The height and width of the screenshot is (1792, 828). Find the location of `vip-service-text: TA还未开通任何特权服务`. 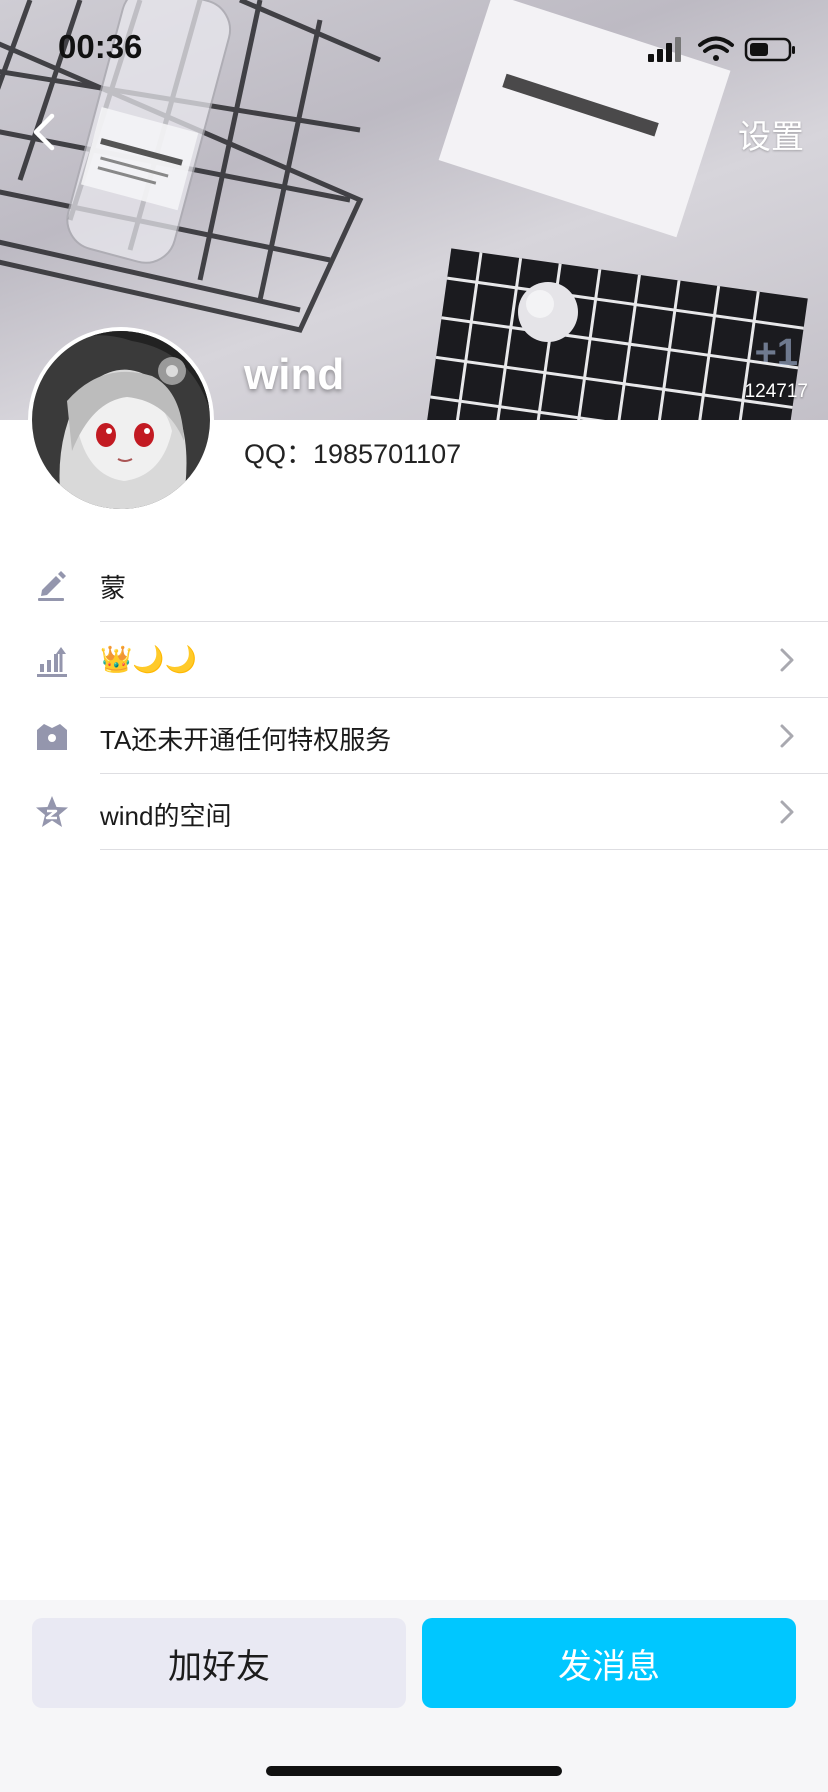

vip-service-text: TA还未开通任何特权服务 is located at coordinates (246, 740).